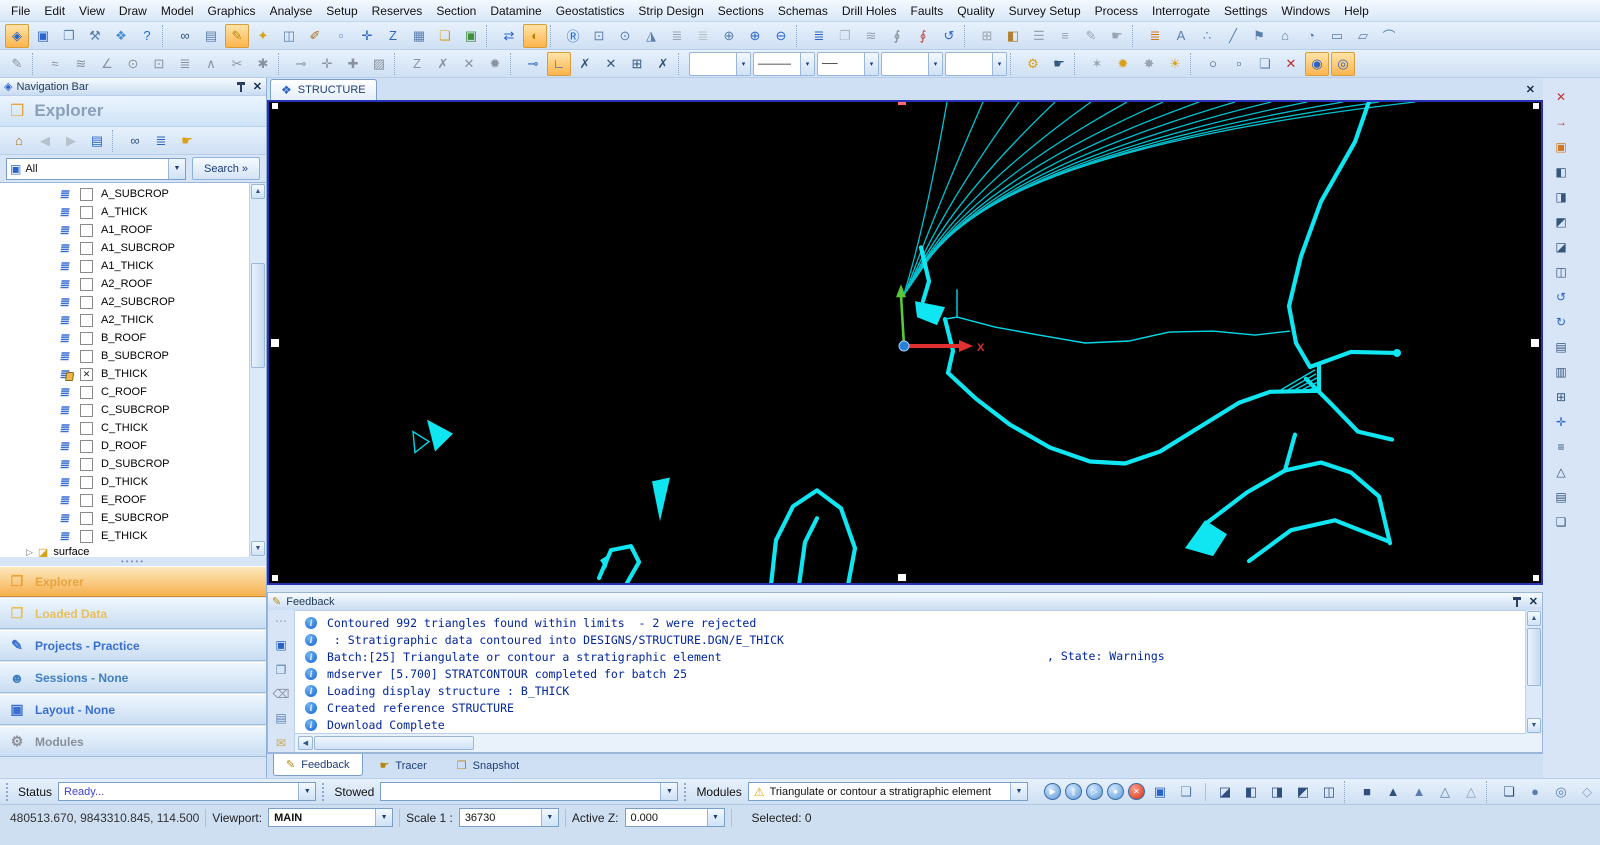  What do you see at coordinates (97, 141) in the screenshot?
I see `details-icon: ▤▾` at bounding box center [97, 141].